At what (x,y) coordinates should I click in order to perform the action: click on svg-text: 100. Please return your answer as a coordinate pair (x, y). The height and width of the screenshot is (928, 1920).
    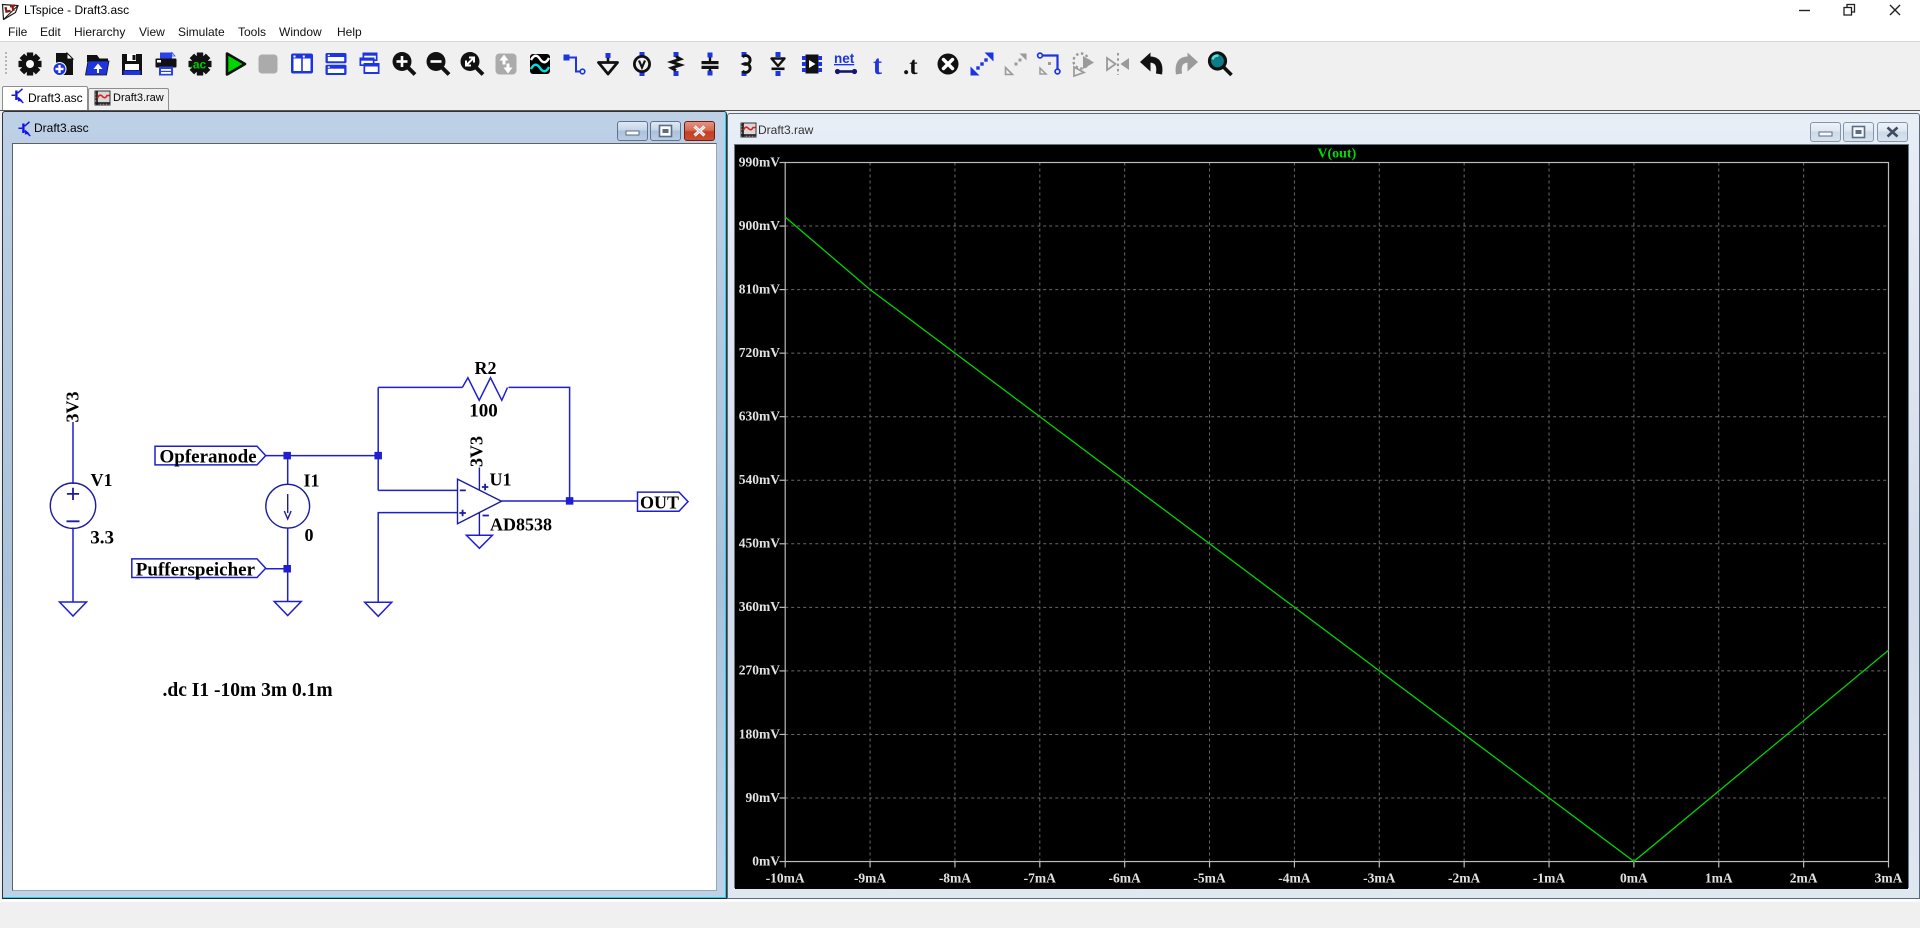
    Looking at the image, I should click on (483, 411).